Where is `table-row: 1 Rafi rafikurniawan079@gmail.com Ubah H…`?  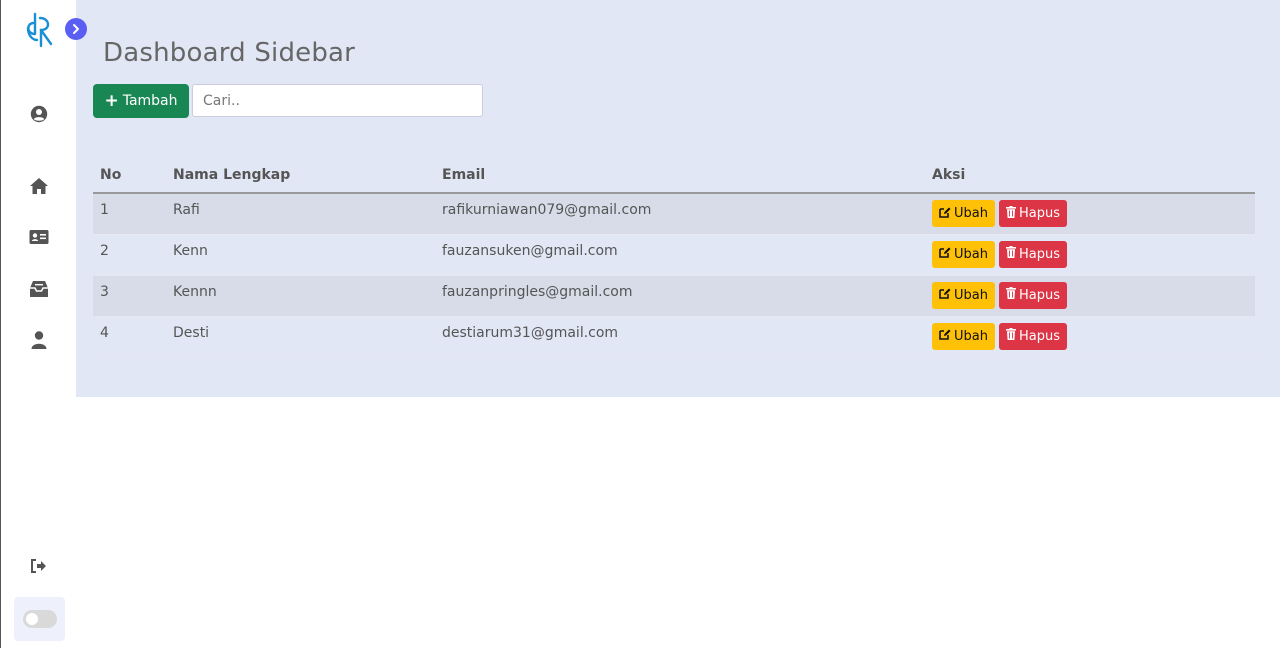 table-row: 1 Rafi rafikurniawan079@gmail.com Ubah H… is located at coordinates (674, 214).